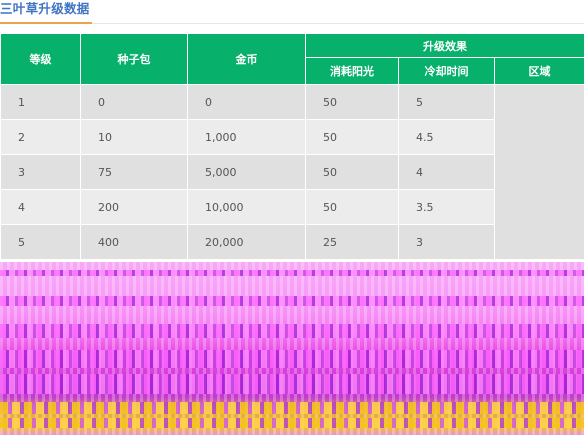 The width and height of the screenshot is (584, 435). Describe the element at coordinates (246, 242) in the screenshot. I see `cell-gold: 20,000` at that location.